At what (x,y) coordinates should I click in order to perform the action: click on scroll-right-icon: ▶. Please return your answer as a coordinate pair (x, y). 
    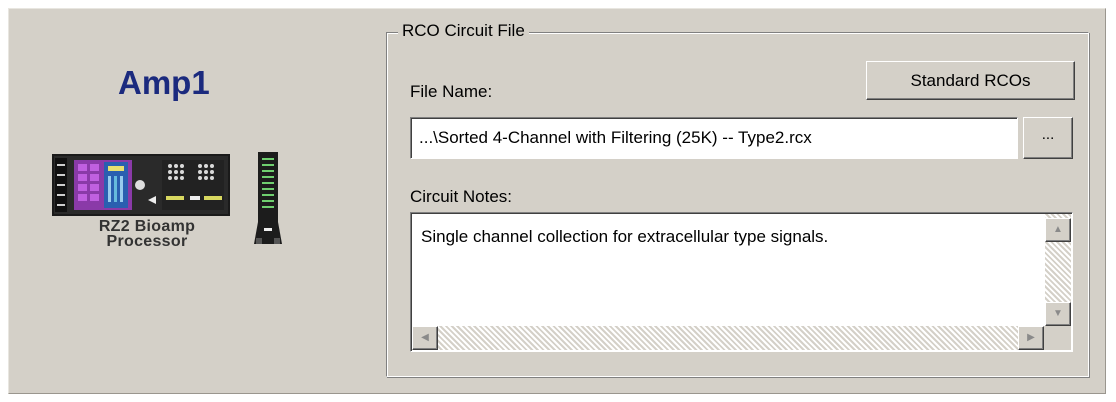
    Looking at the image, I should click on (1031, 338).